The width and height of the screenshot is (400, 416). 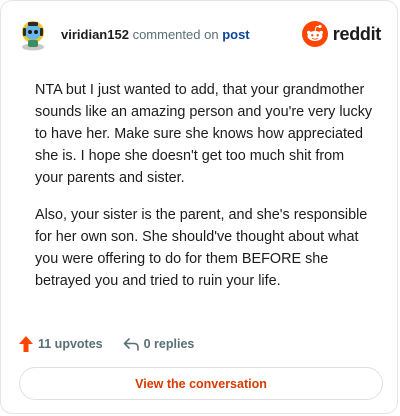 What do you see at coordinates (314, 34) in the screenshot?
I see `reddit-alien-icon` at bounding box center [314, 34].